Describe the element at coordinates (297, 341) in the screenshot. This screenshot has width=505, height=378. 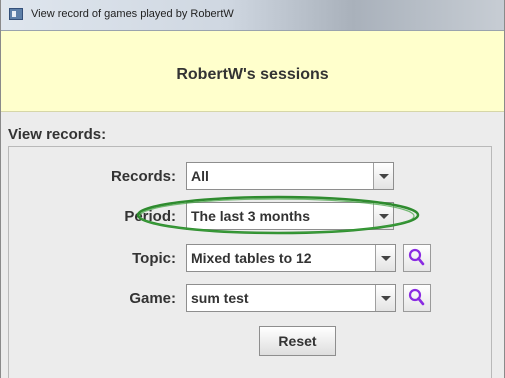
I see `reset-button: Reset` at that location.